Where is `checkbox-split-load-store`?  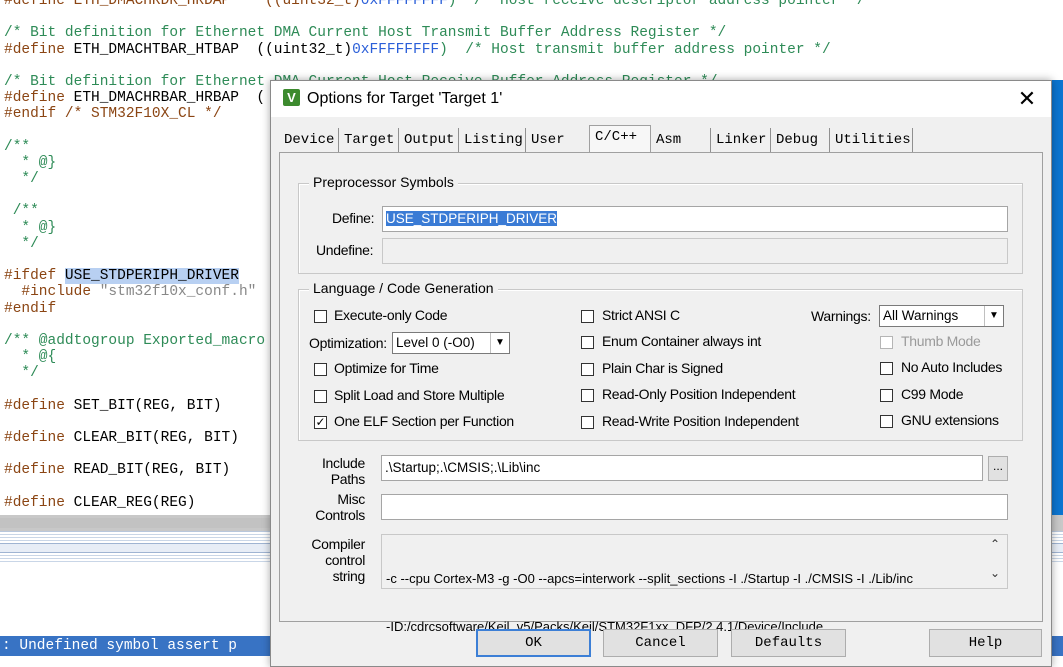 checkbox-split-load-store is located at coordinates (320, 396).